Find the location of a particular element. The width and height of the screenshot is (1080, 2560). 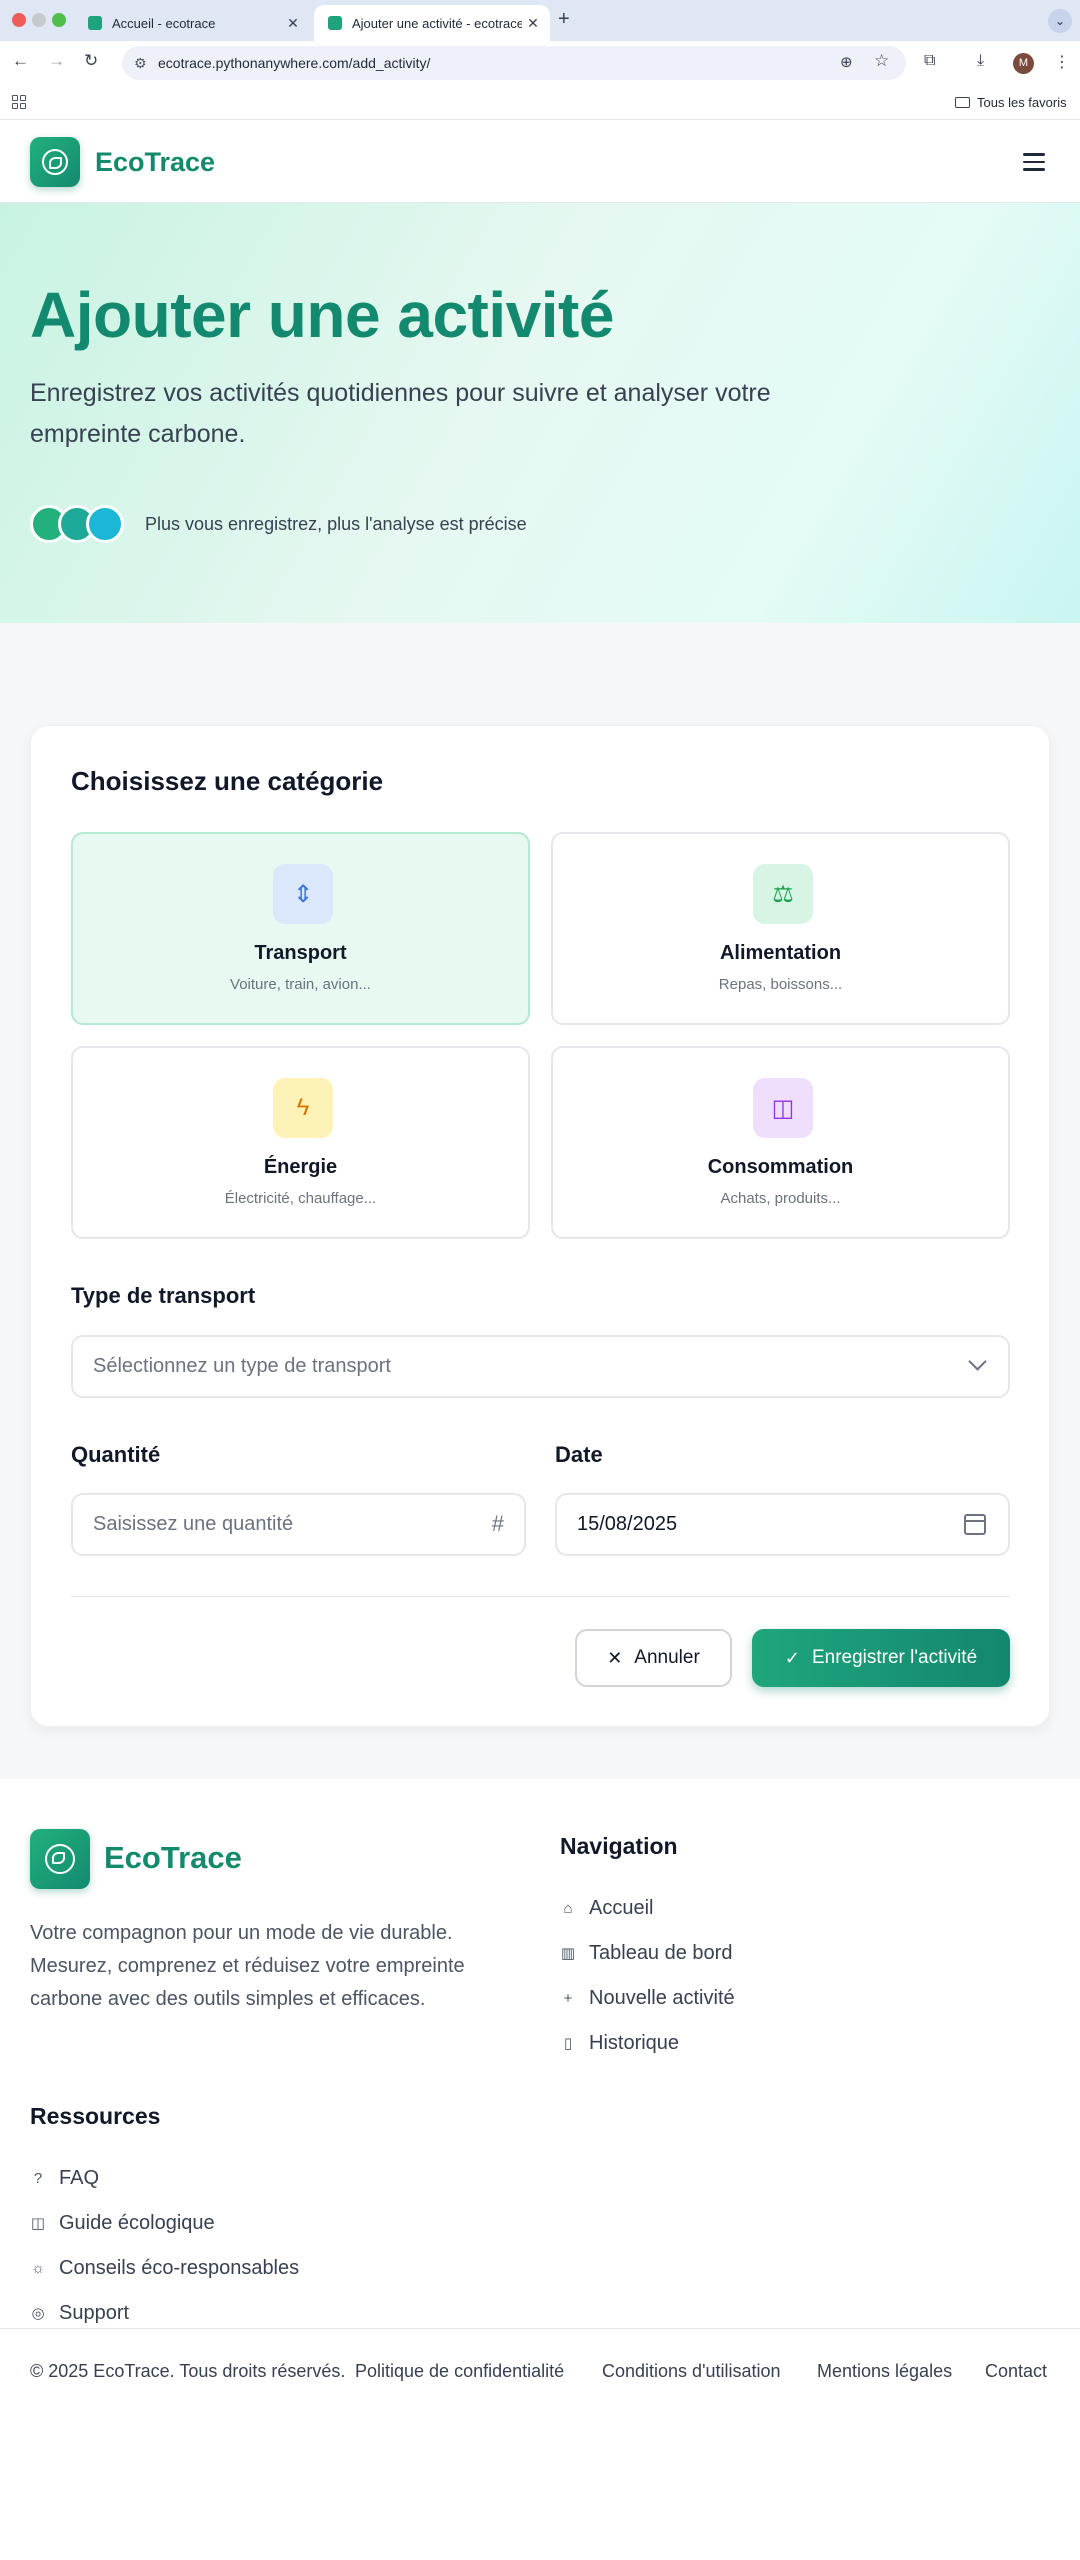

maximize-window-button is located at coordinates (59, 20).